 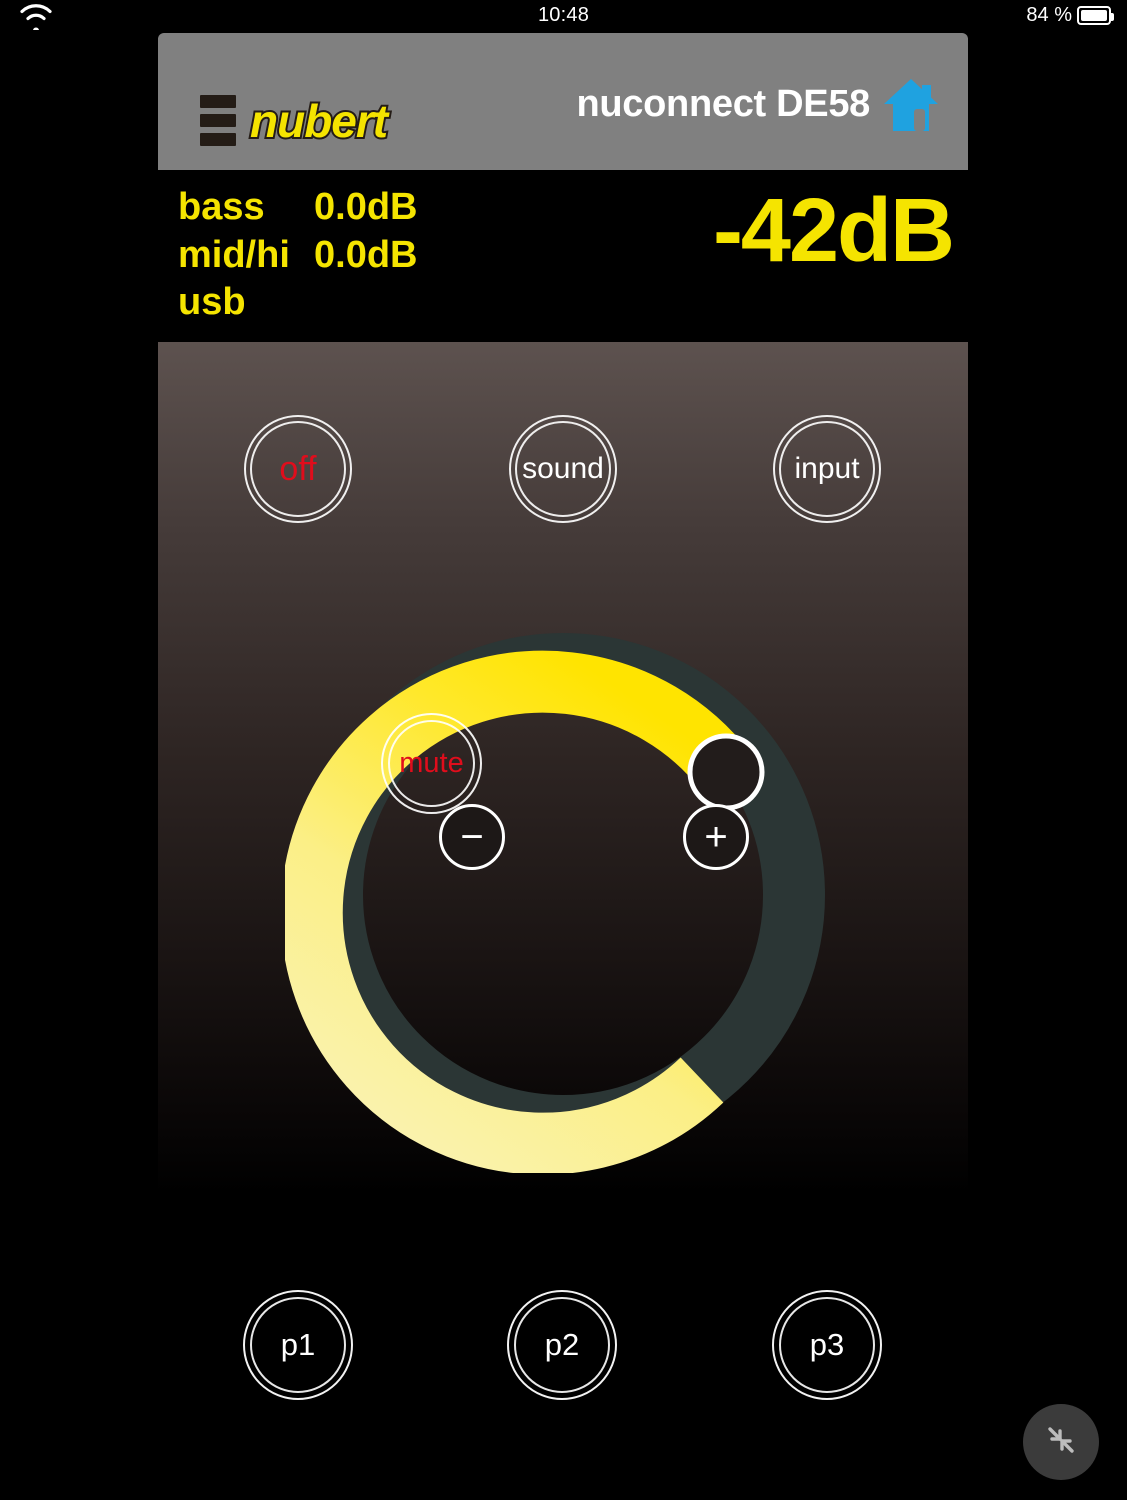 I want to click on mute-label: mute, so click(x=431, y=763).